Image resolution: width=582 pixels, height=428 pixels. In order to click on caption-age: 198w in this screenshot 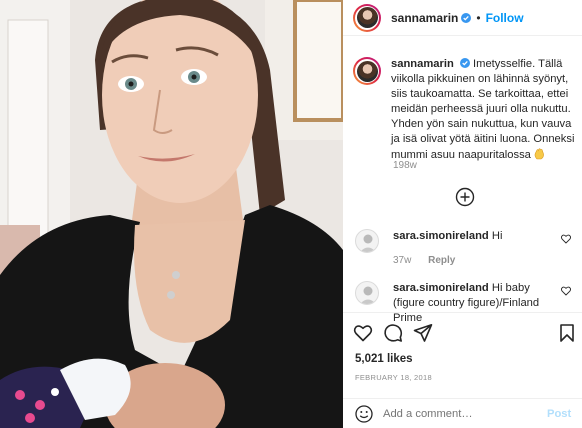, I will do `click(405, 165)`.